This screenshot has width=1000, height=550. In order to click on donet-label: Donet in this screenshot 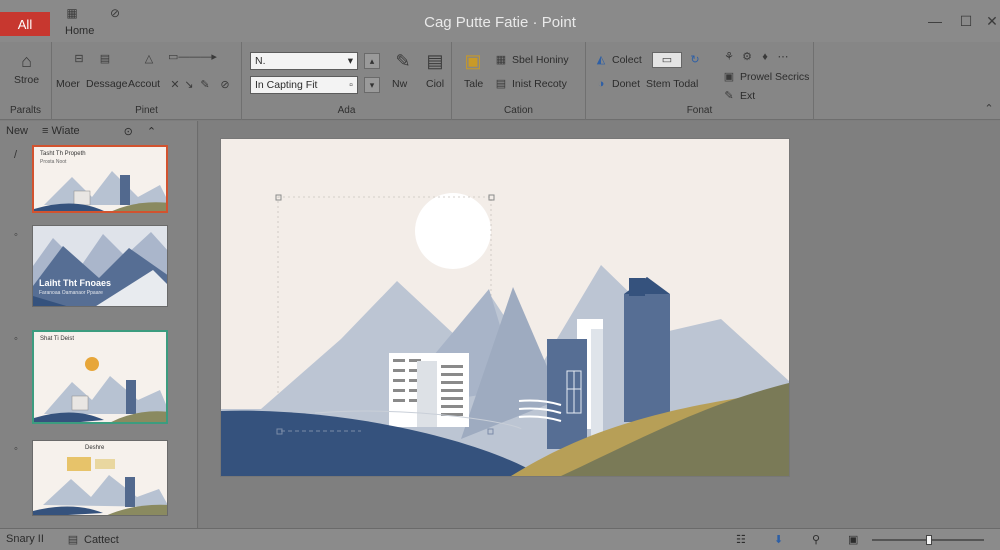, I will do `click(626, 84)`.